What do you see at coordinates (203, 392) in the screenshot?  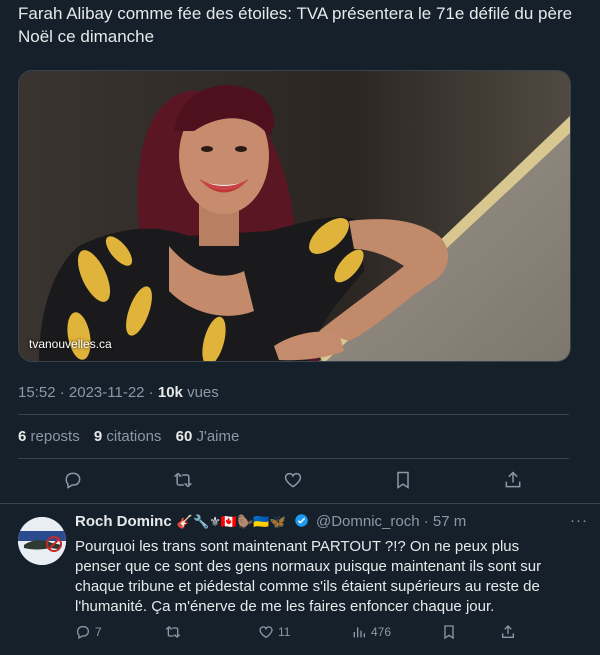 I see `views-label: vues` at bounding box center [203, 392].